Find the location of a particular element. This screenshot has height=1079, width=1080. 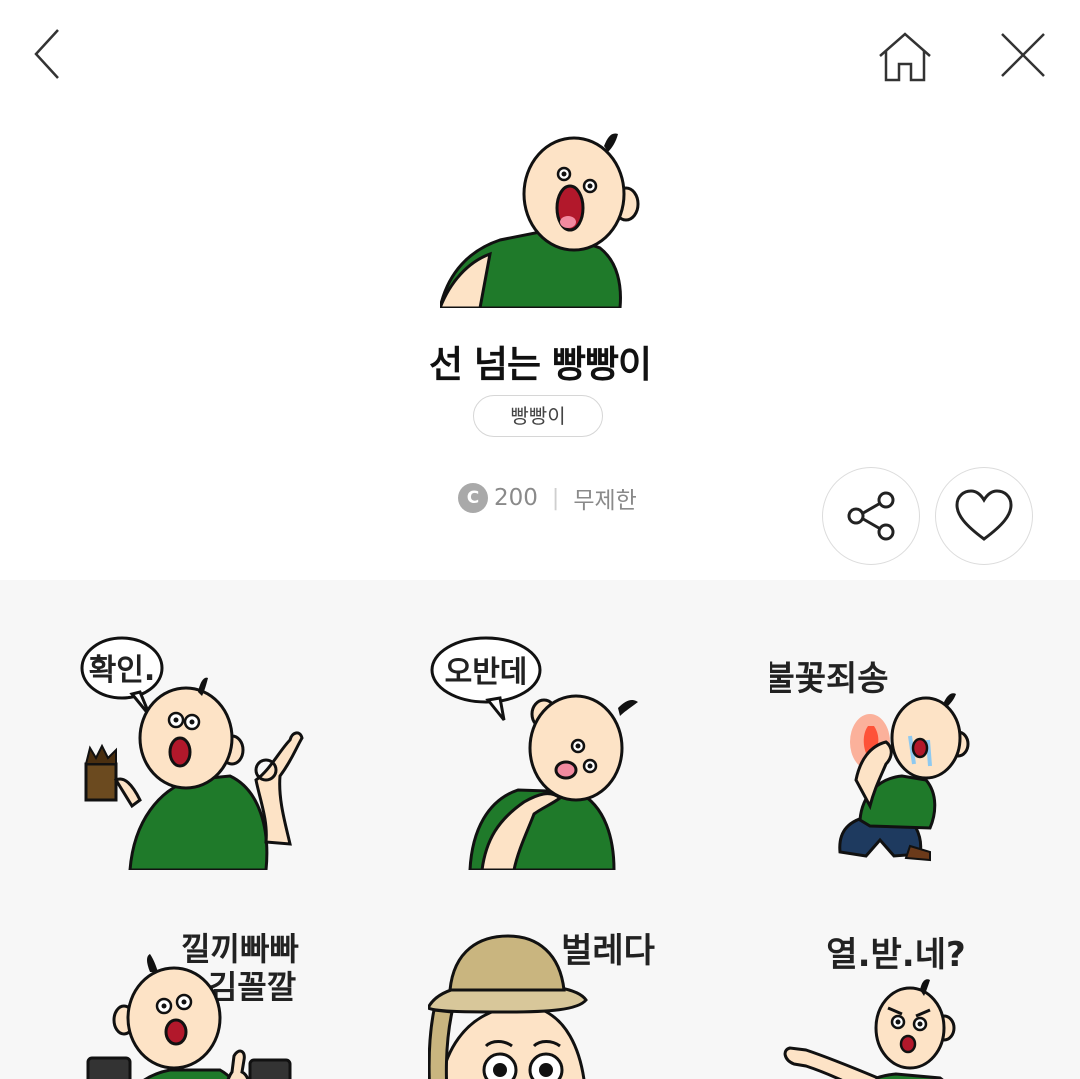

top-bar is located at coordinates (540, 55).